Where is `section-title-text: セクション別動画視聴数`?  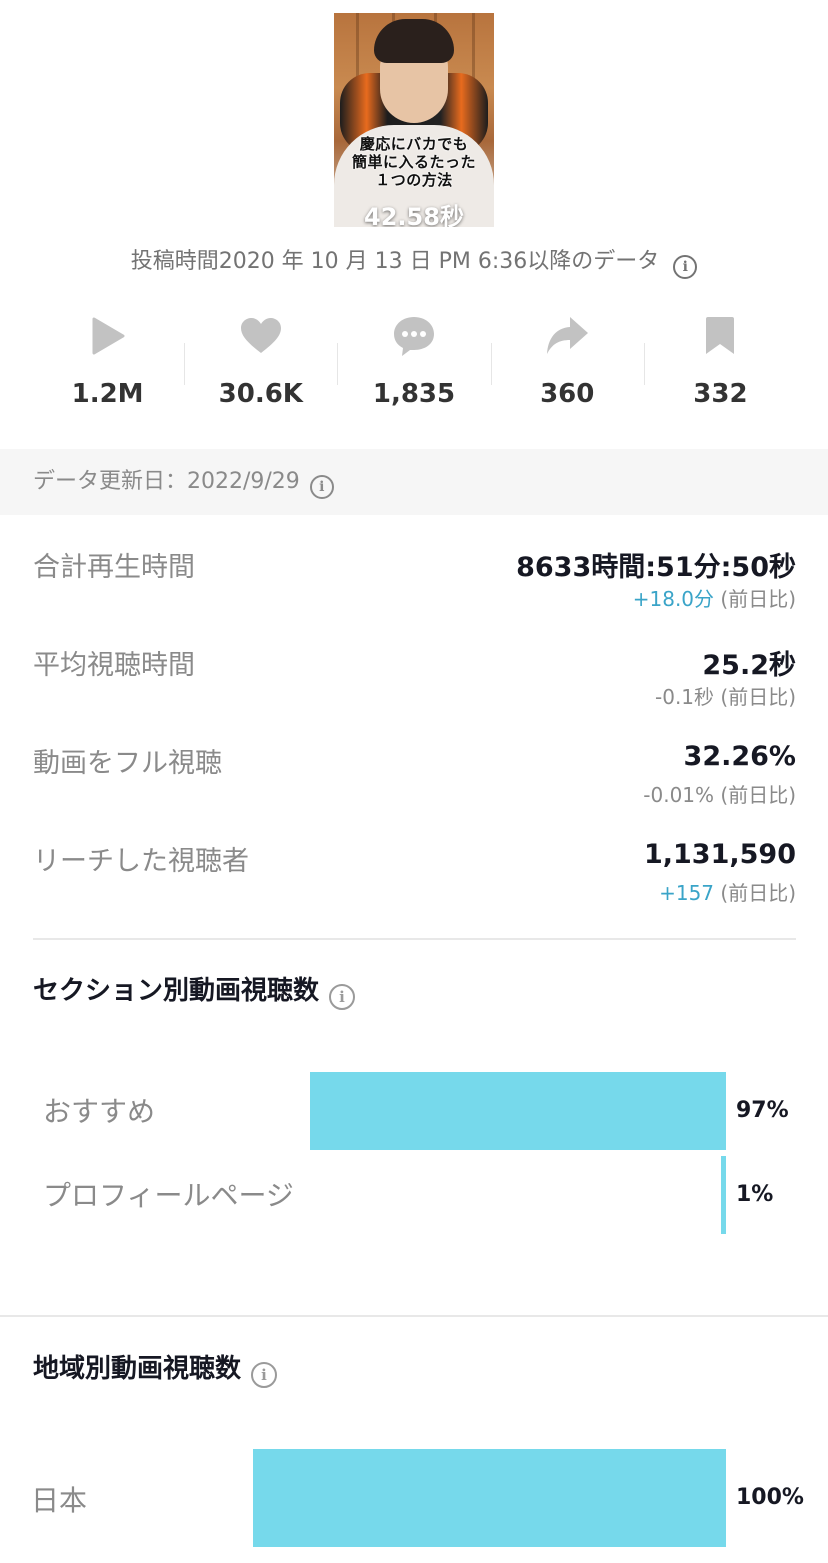
section-title-text: セクション別動画視聴数 is located at coordinates (176, 991).